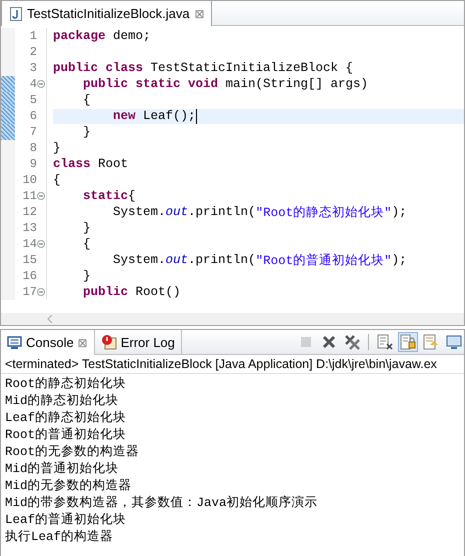 The image size is (465, 556). I want to click on clear-console-icon, so click(385, 342).